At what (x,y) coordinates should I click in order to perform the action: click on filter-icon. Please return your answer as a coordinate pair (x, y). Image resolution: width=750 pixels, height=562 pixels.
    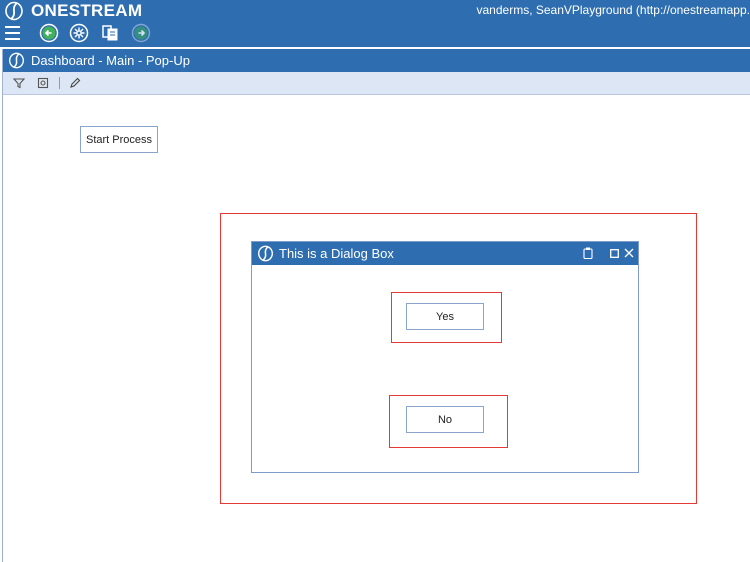
    Looking at the image, I should click on (19, 83).